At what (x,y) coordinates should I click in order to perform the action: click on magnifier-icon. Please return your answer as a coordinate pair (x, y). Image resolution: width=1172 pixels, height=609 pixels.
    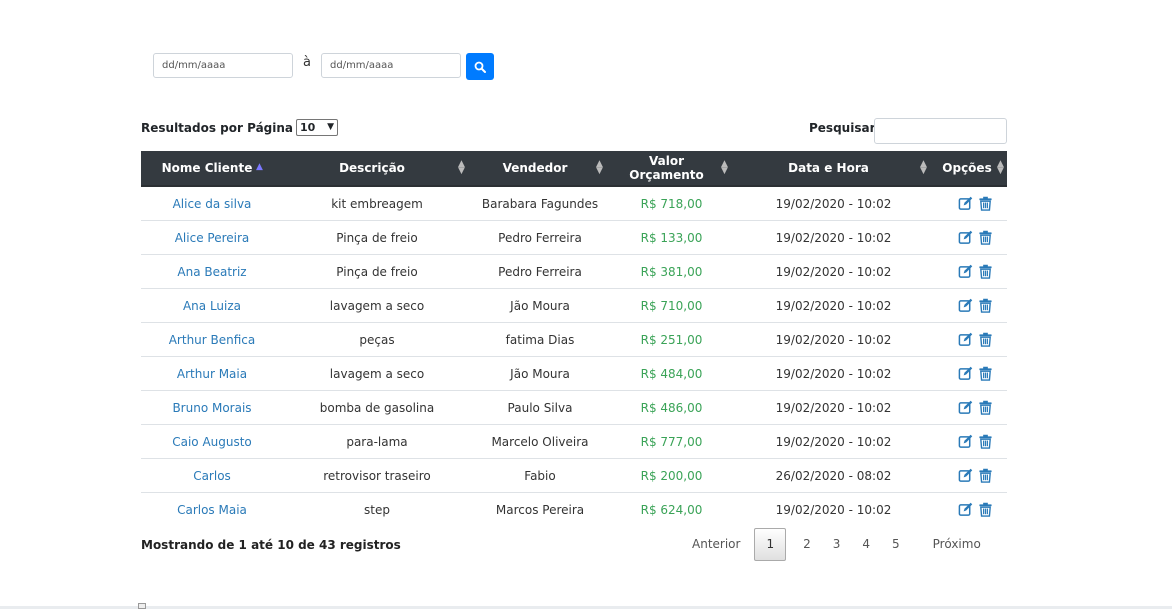
    Looking at the image, I should click on (480, 67).